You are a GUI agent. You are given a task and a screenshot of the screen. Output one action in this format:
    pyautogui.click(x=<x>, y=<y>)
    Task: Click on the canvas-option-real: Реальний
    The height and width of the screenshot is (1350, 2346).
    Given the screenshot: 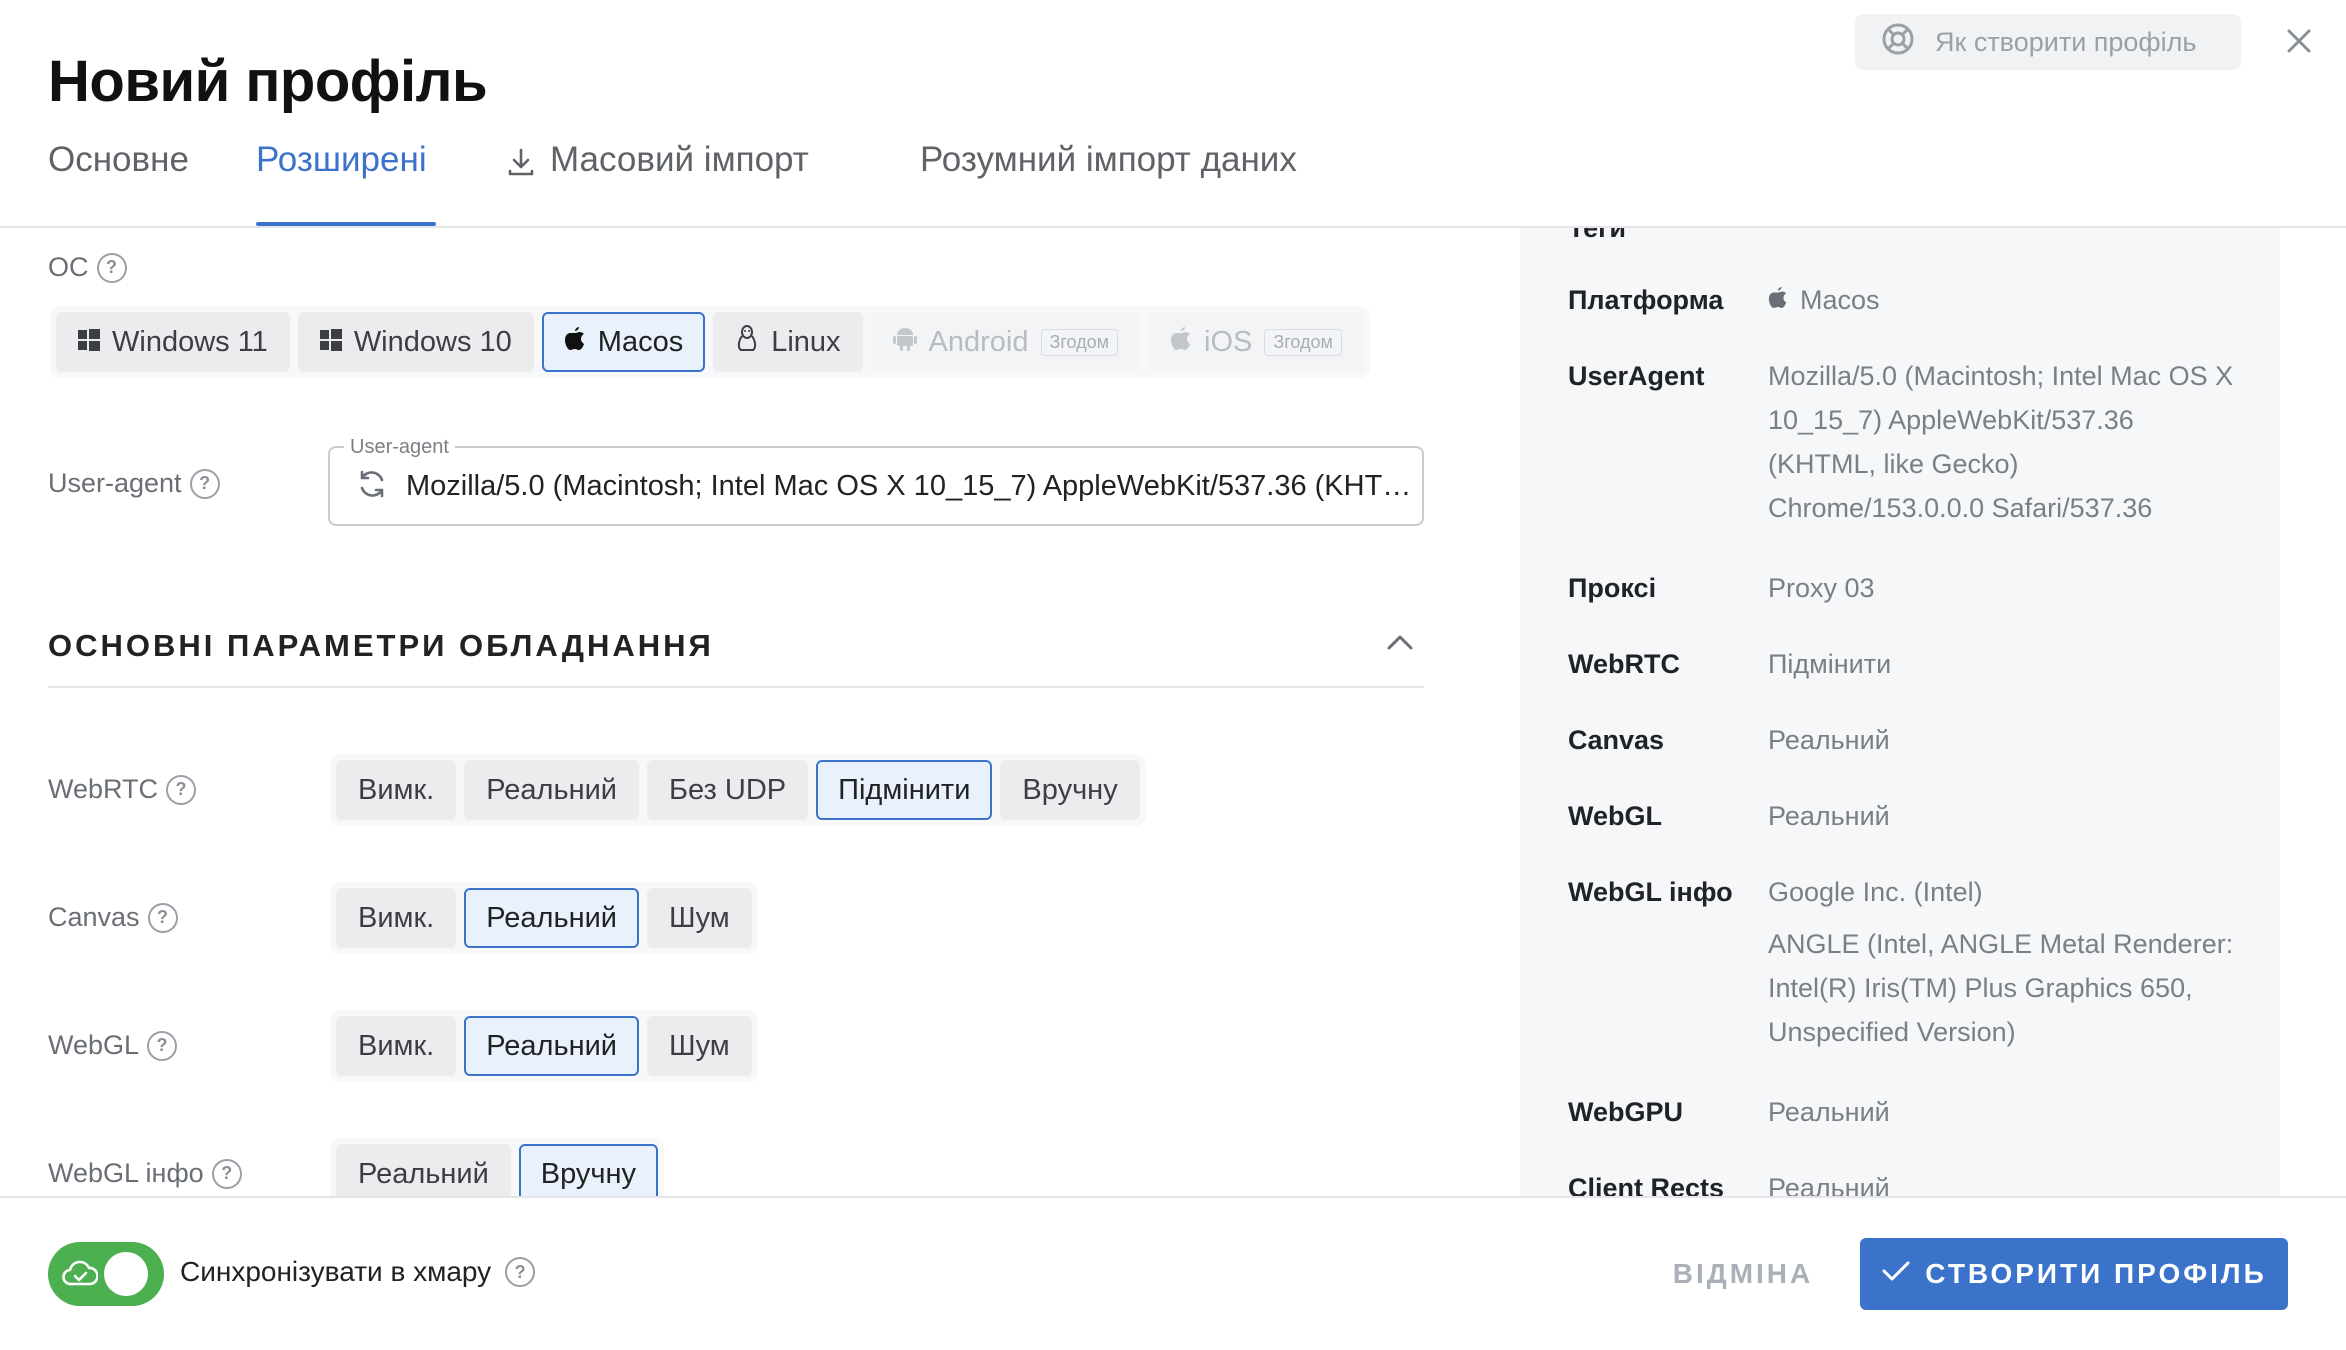 What is the action you would take?
    pyautogui.click(x=552, y=918)
    